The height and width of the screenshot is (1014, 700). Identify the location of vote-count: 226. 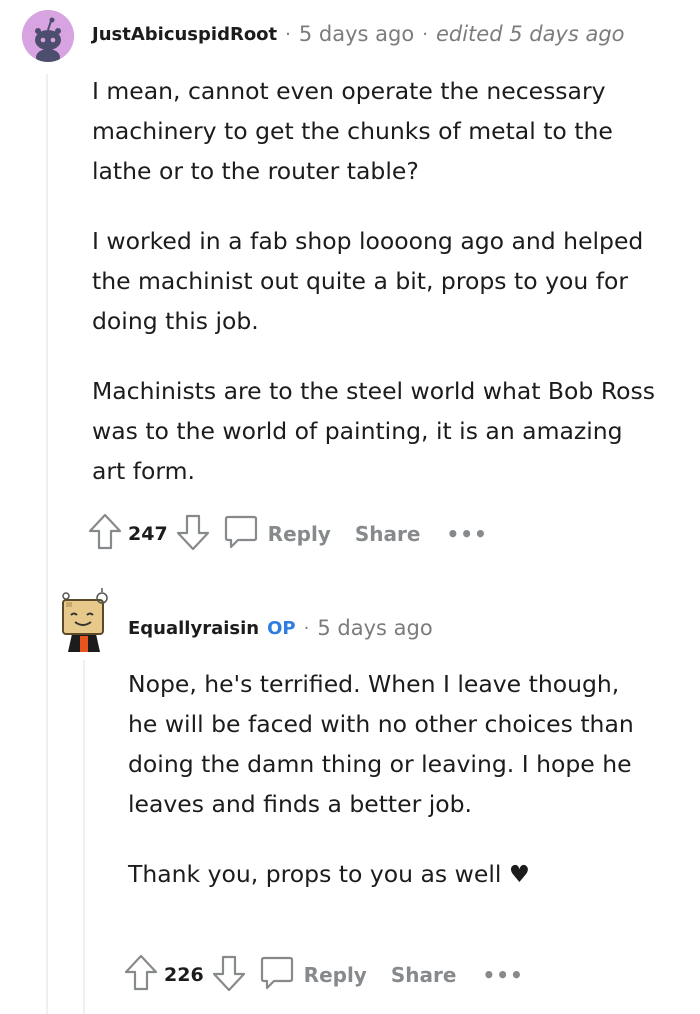
(184, 975).